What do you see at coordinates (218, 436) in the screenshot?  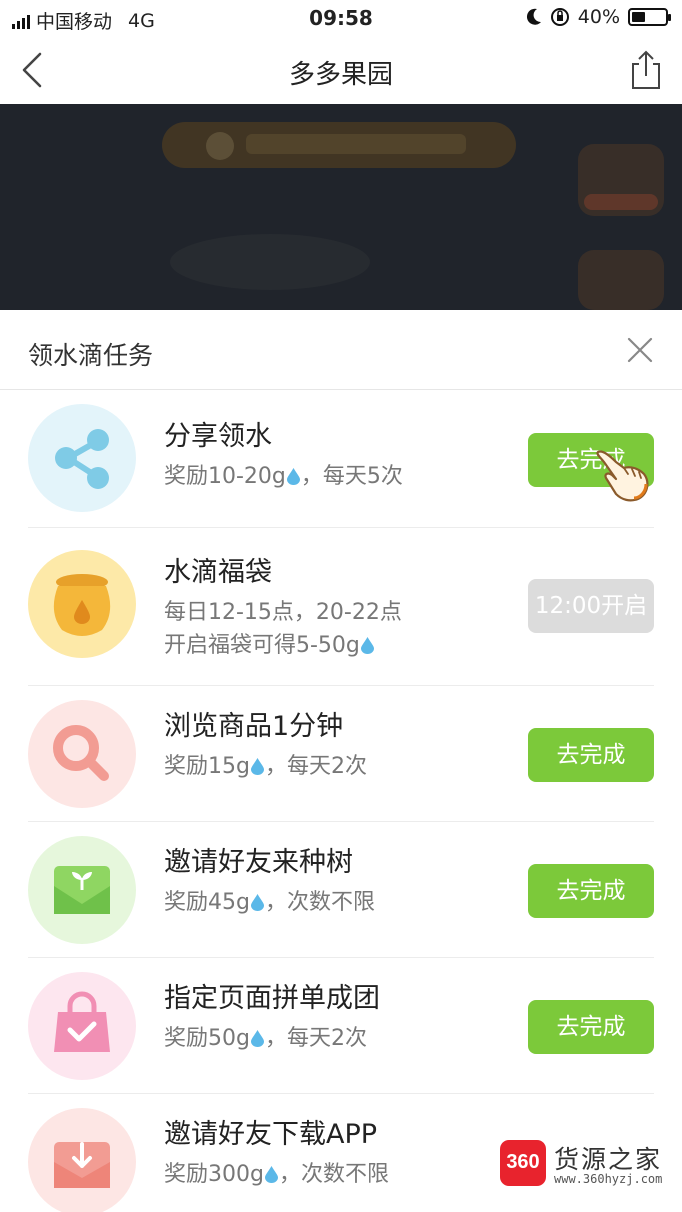 I see `task-title: 分享领水` at bounding box center [218, 436].